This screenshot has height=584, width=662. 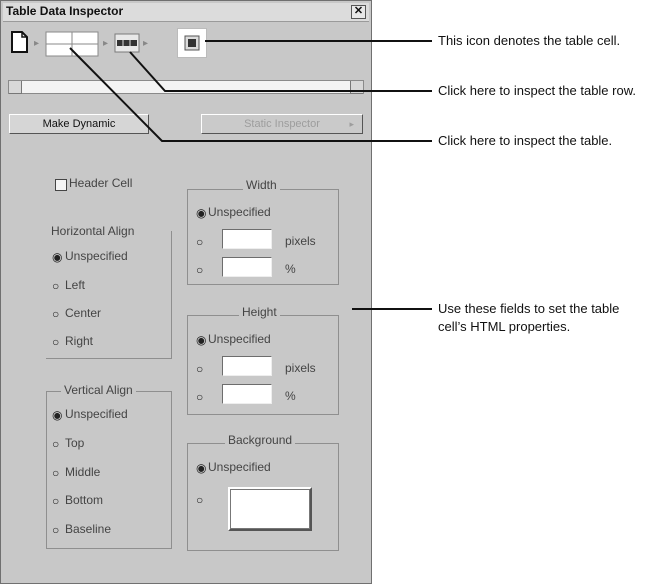 I want to click on callout-table-cell: This icon denotes the table cell., so click(x=529, y=40).